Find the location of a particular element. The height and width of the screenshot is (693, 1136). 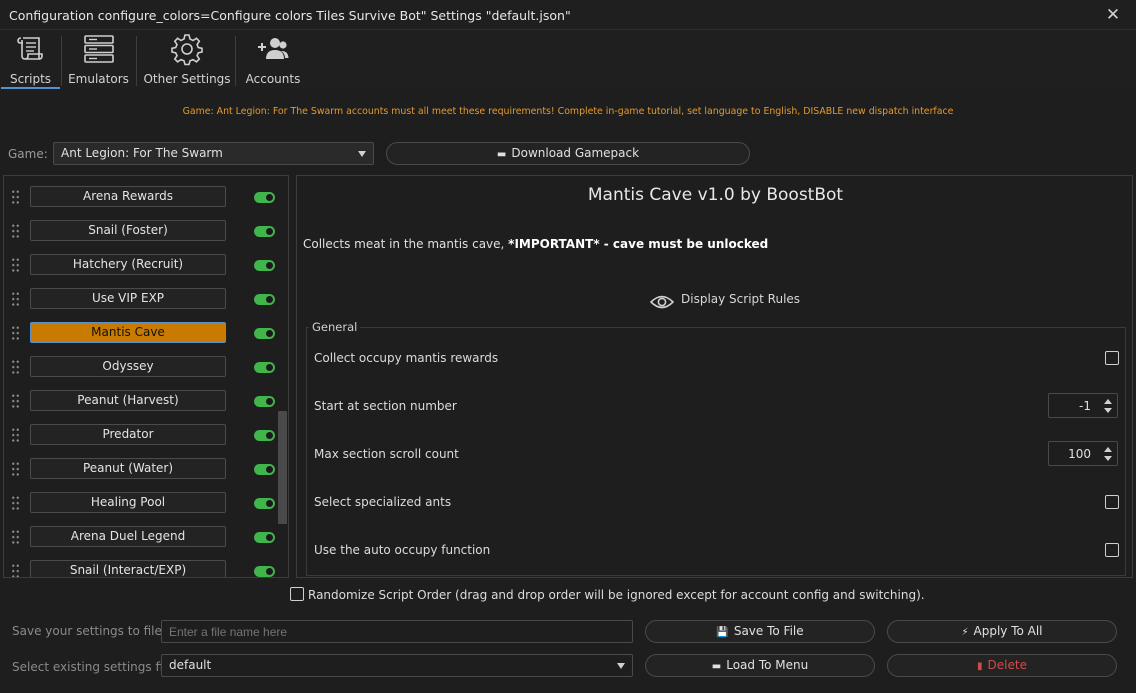

script-button: Arena Rewards is located at coordinates (128, 196).